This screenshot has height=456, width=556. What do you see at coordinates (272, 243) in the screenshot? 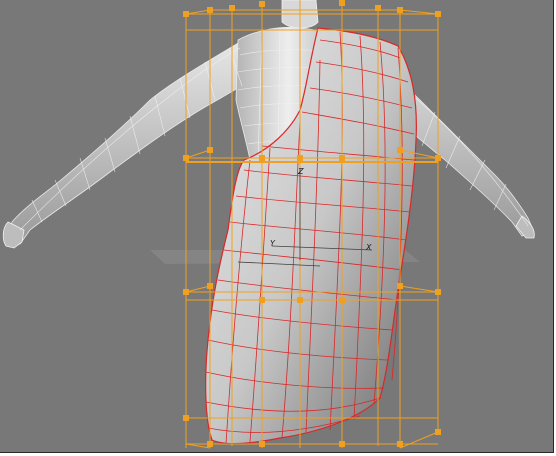
I see `gizmo-y-label: Y` at bounding box center [272, 243].